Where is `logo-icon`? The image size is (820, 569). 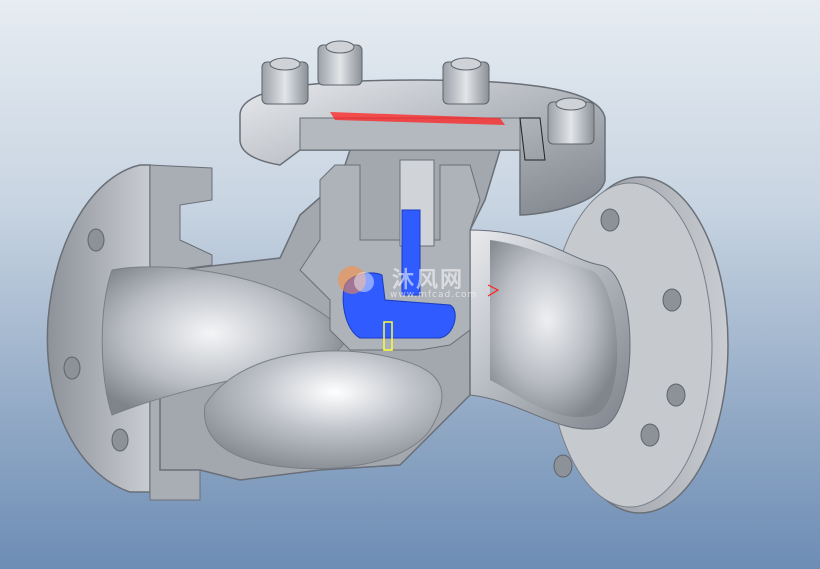 logo-icon is located at coordinates (356, 280).